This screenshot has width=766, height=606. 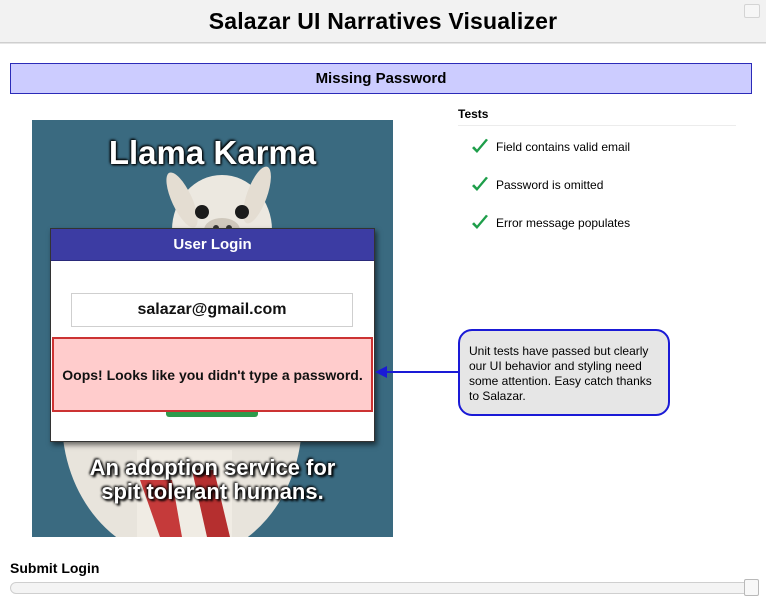 I want to click on timeline-slider, so click(x=384, y=588).